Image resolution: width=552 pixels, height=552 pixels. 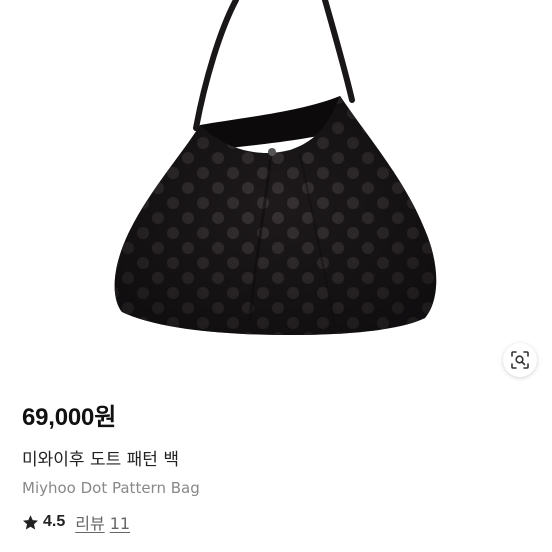 I want to click on product-price: 69,000원, so click(x=69, y=417).